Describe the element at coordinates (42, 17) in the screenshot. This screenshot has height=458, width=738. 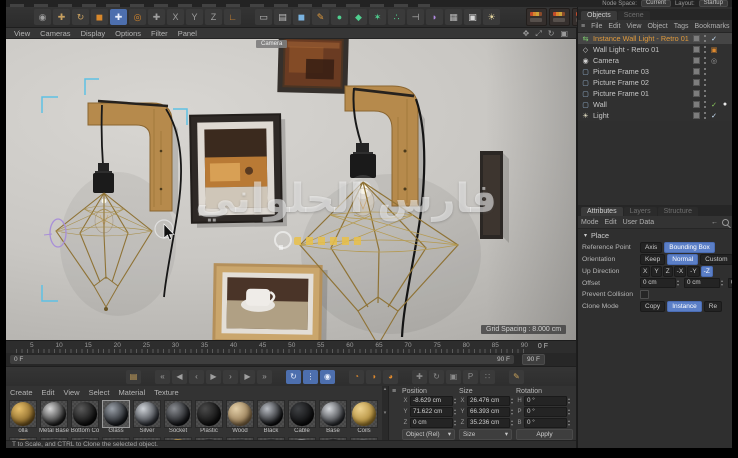
I see `live-selection-tool: ◉` at that location.